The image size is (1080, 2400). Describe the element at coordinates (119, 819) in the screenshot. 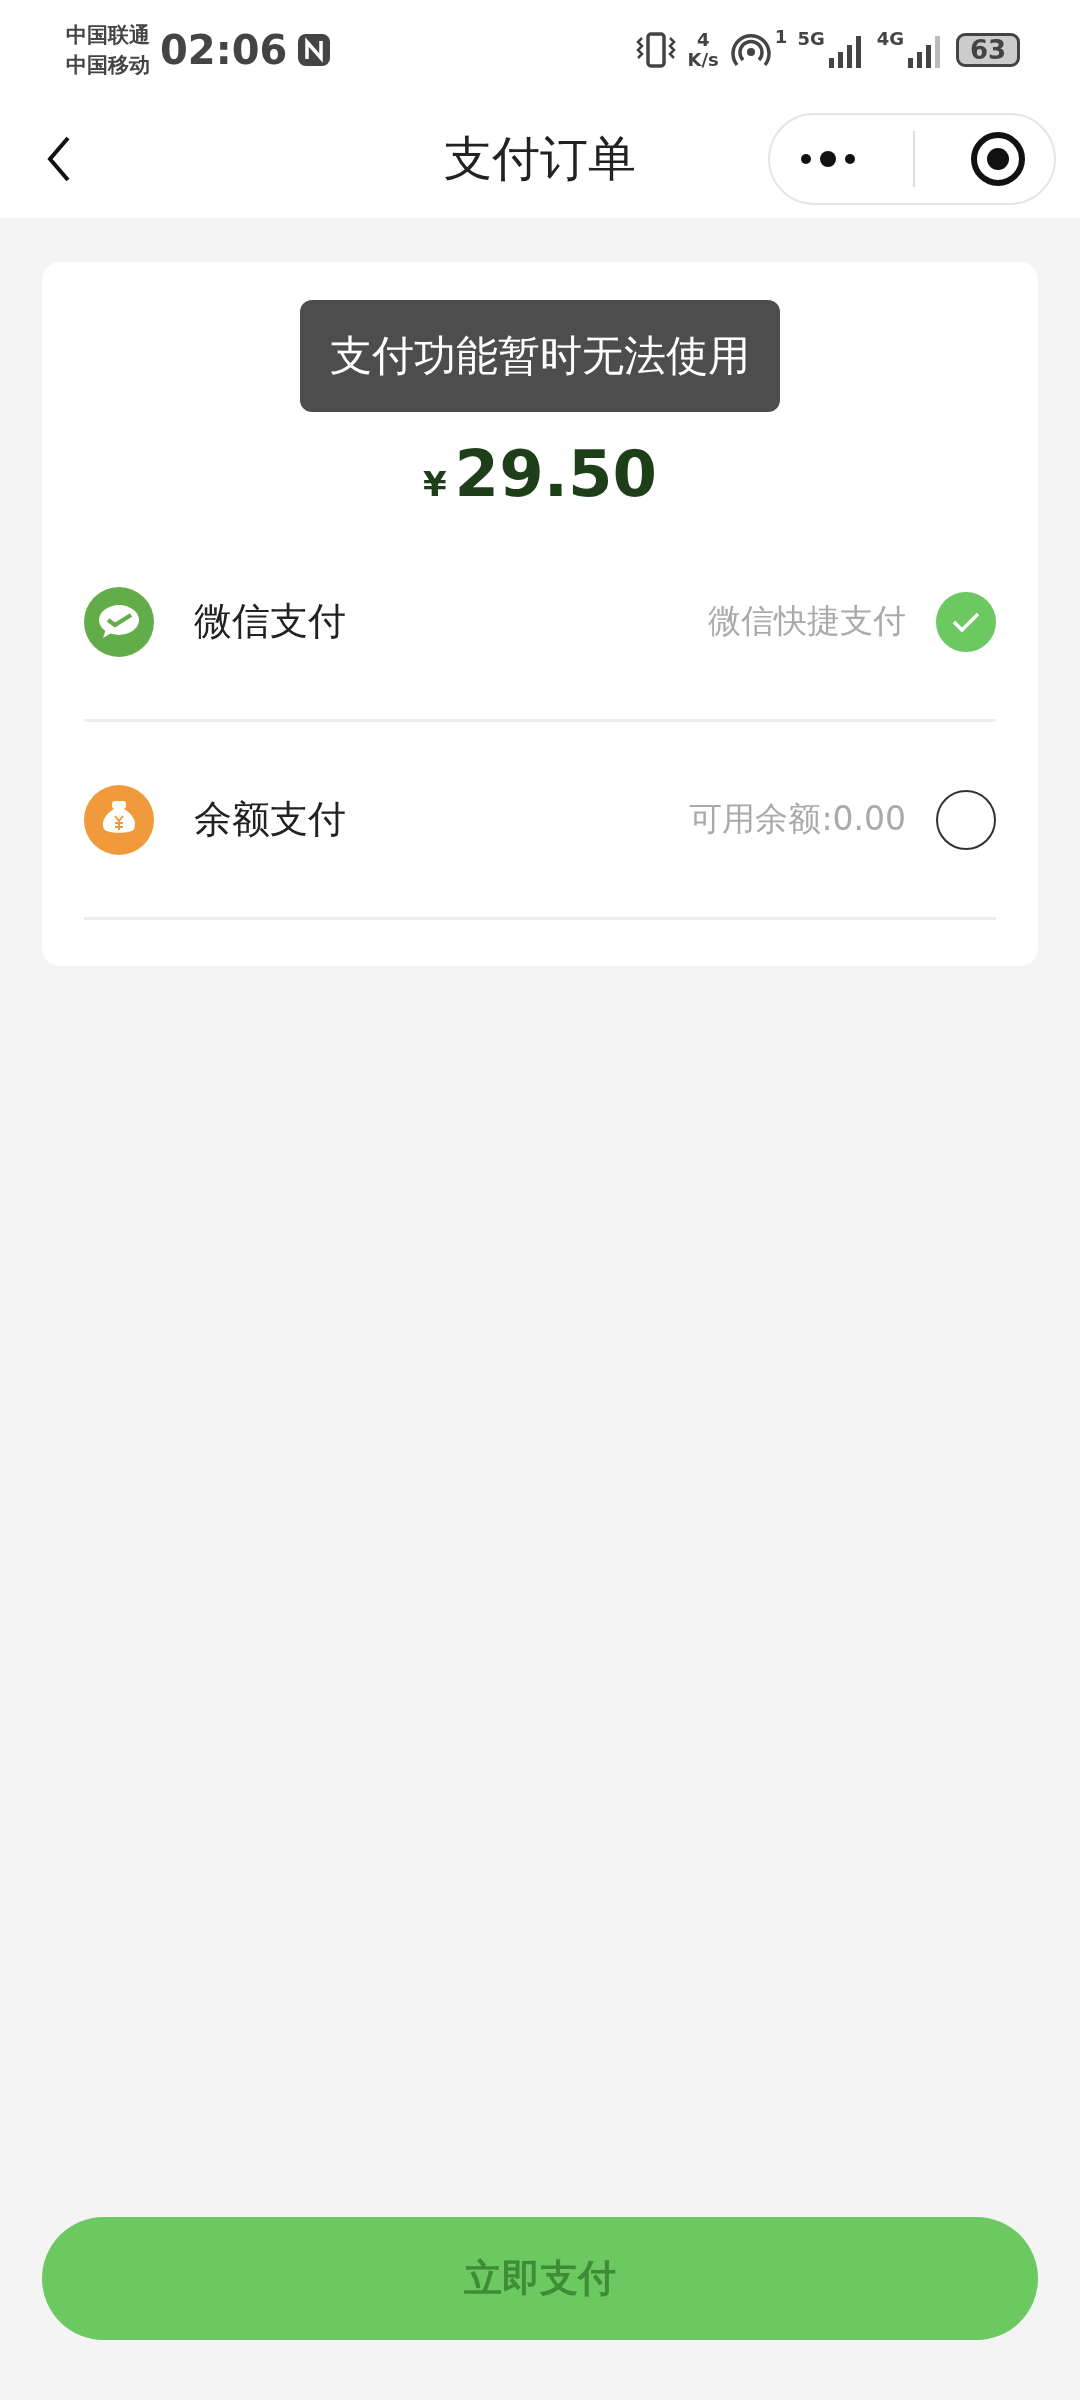

I see `money-bag-icon` at that location.